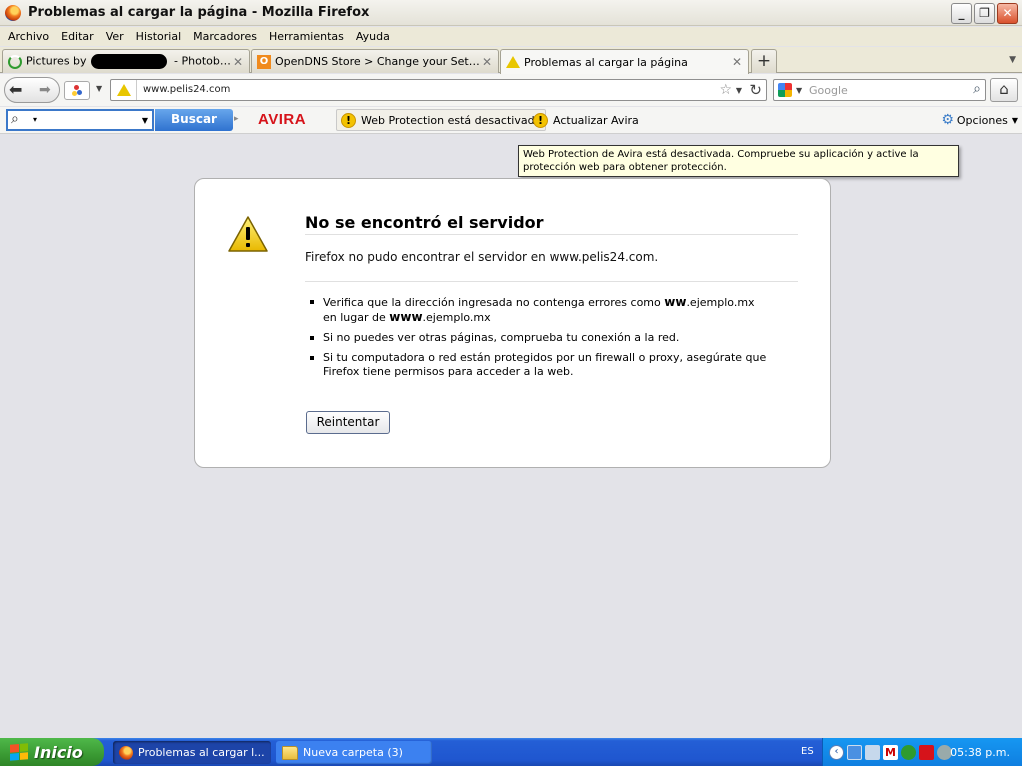 This screenshot has height=766, width=1022. Describe the element at coordinates (926, 752) in the screenshot. I see `avira-tray-icon` at that location.